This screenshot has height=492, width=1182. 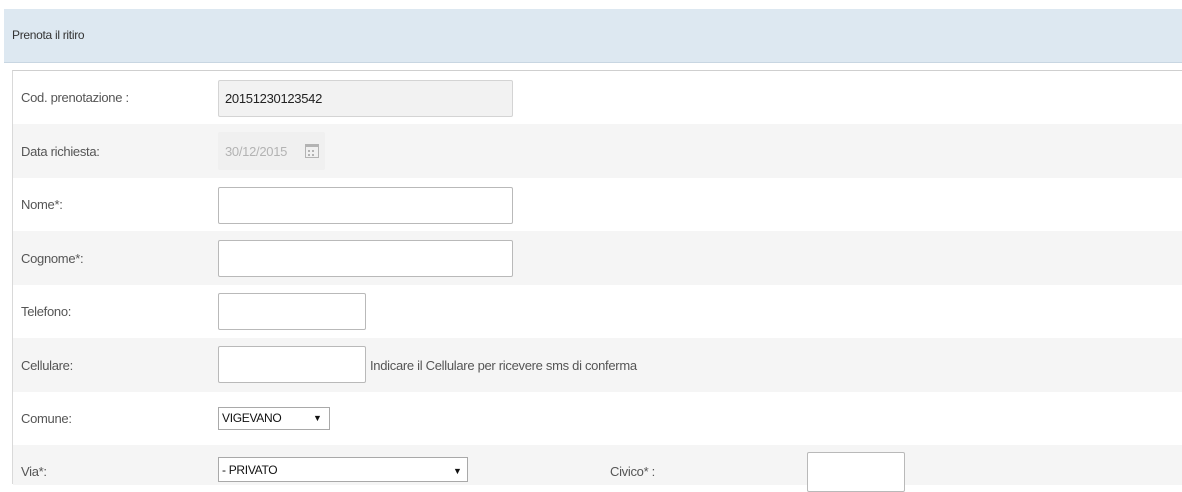 I want to click on nome-label: Nome*:, so click(x=42, y=204).